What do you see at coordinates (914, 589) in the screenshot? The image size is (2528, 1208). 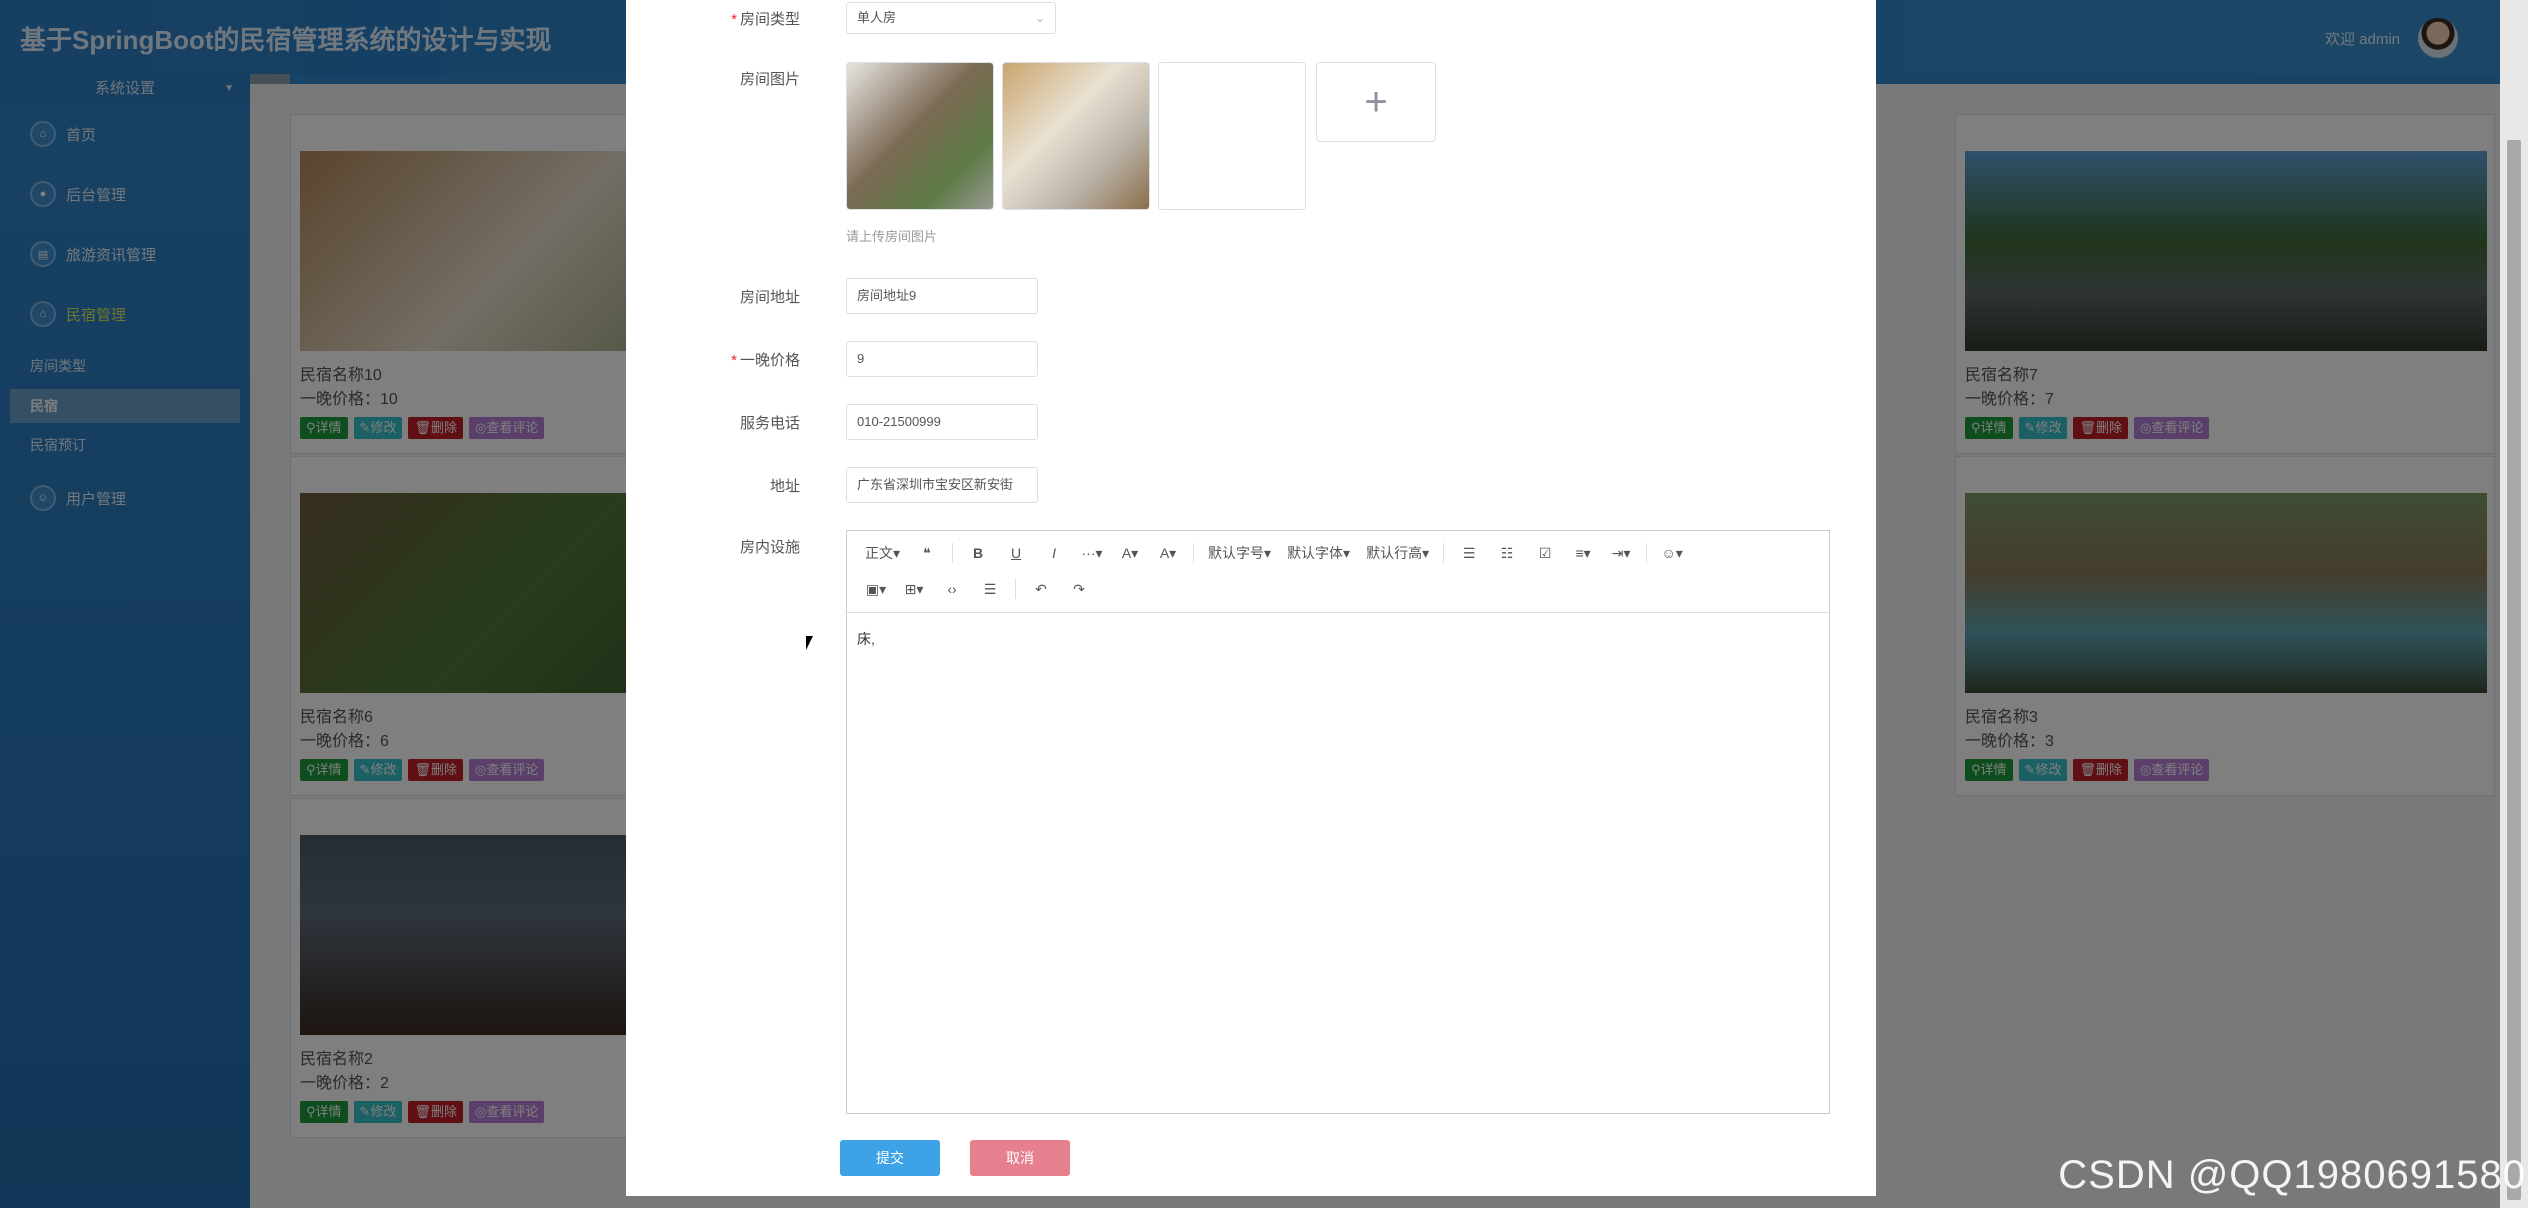 I see `table-icon: ⊞▾` at bounding box center [914, 589].